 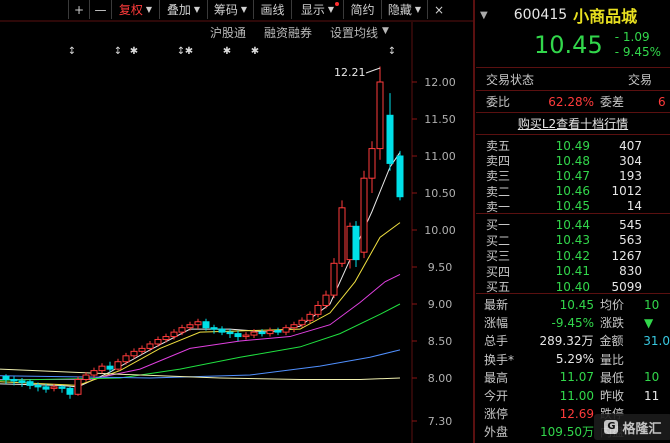 I want to click on close-icon: ×, so click(x=439, y=9).